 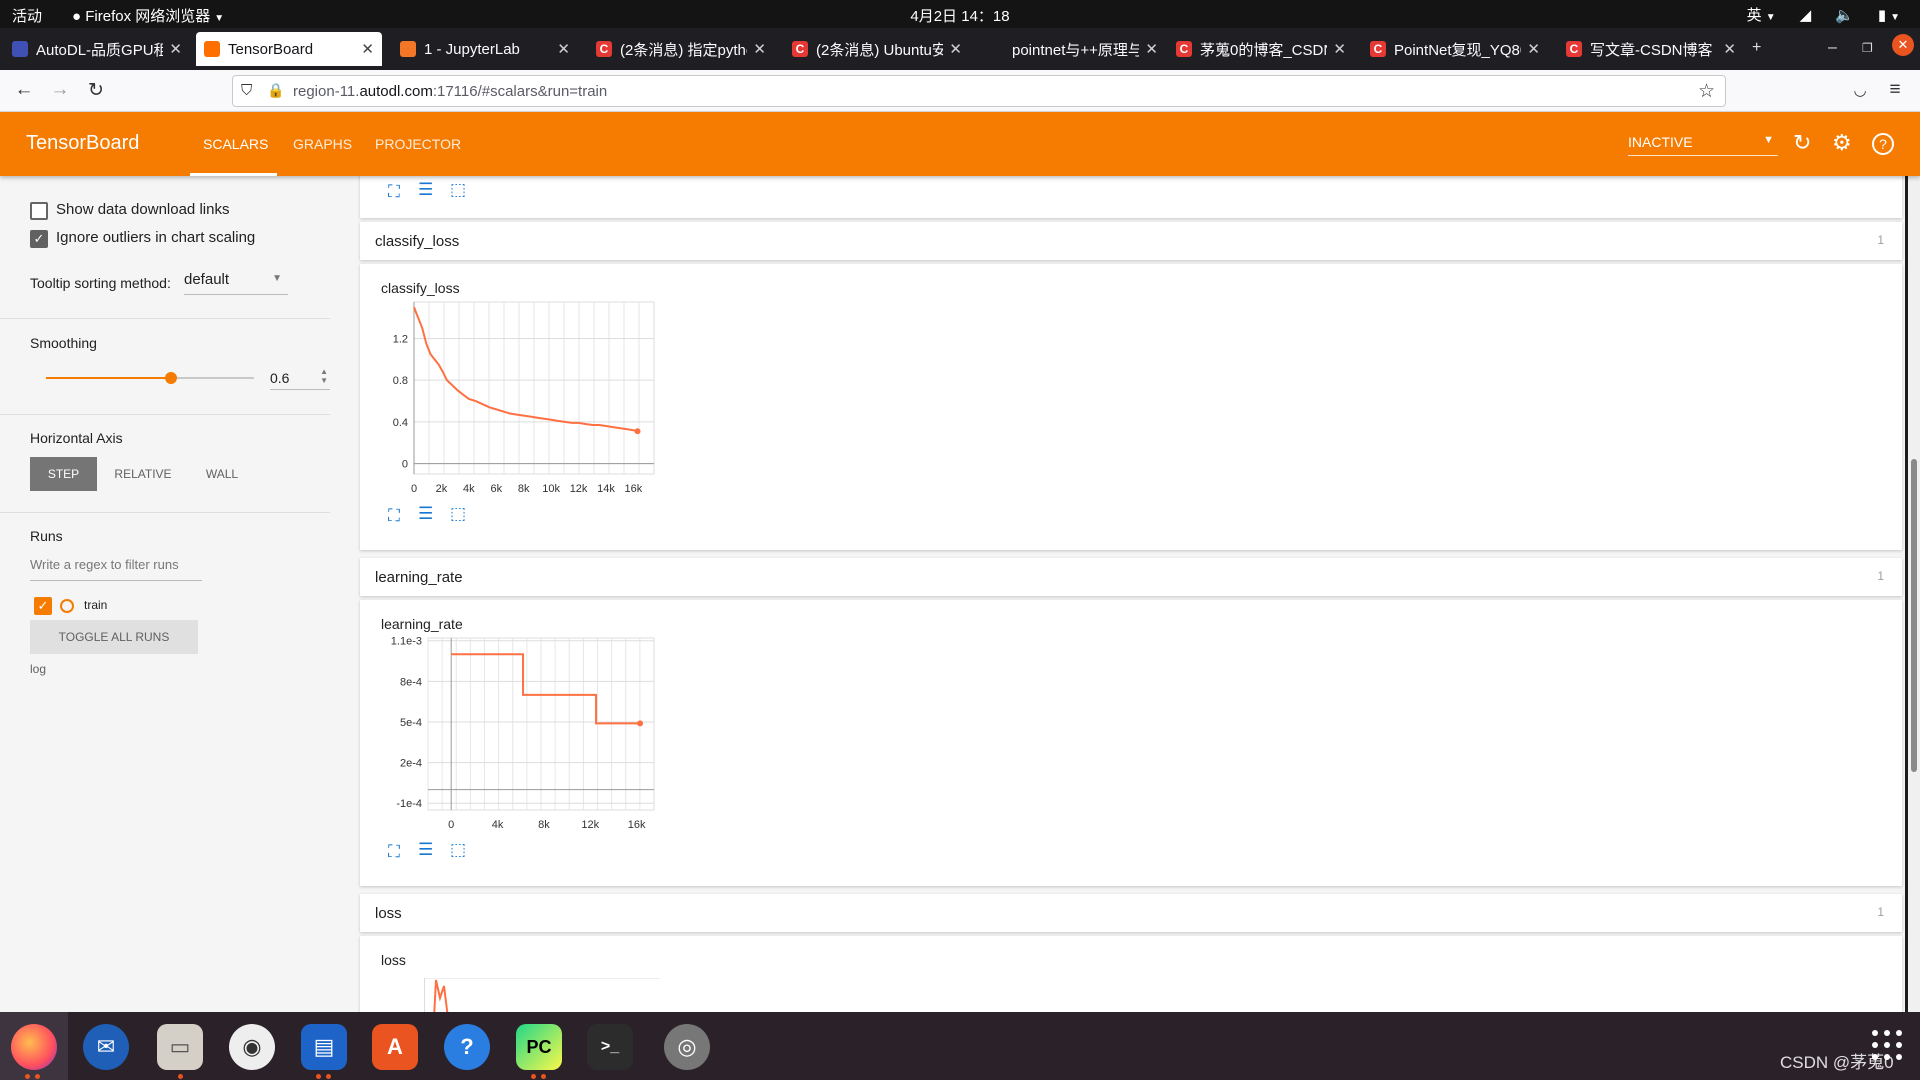 I want to click on y-tick-label: 8e-4, so click(x=411, y=682).